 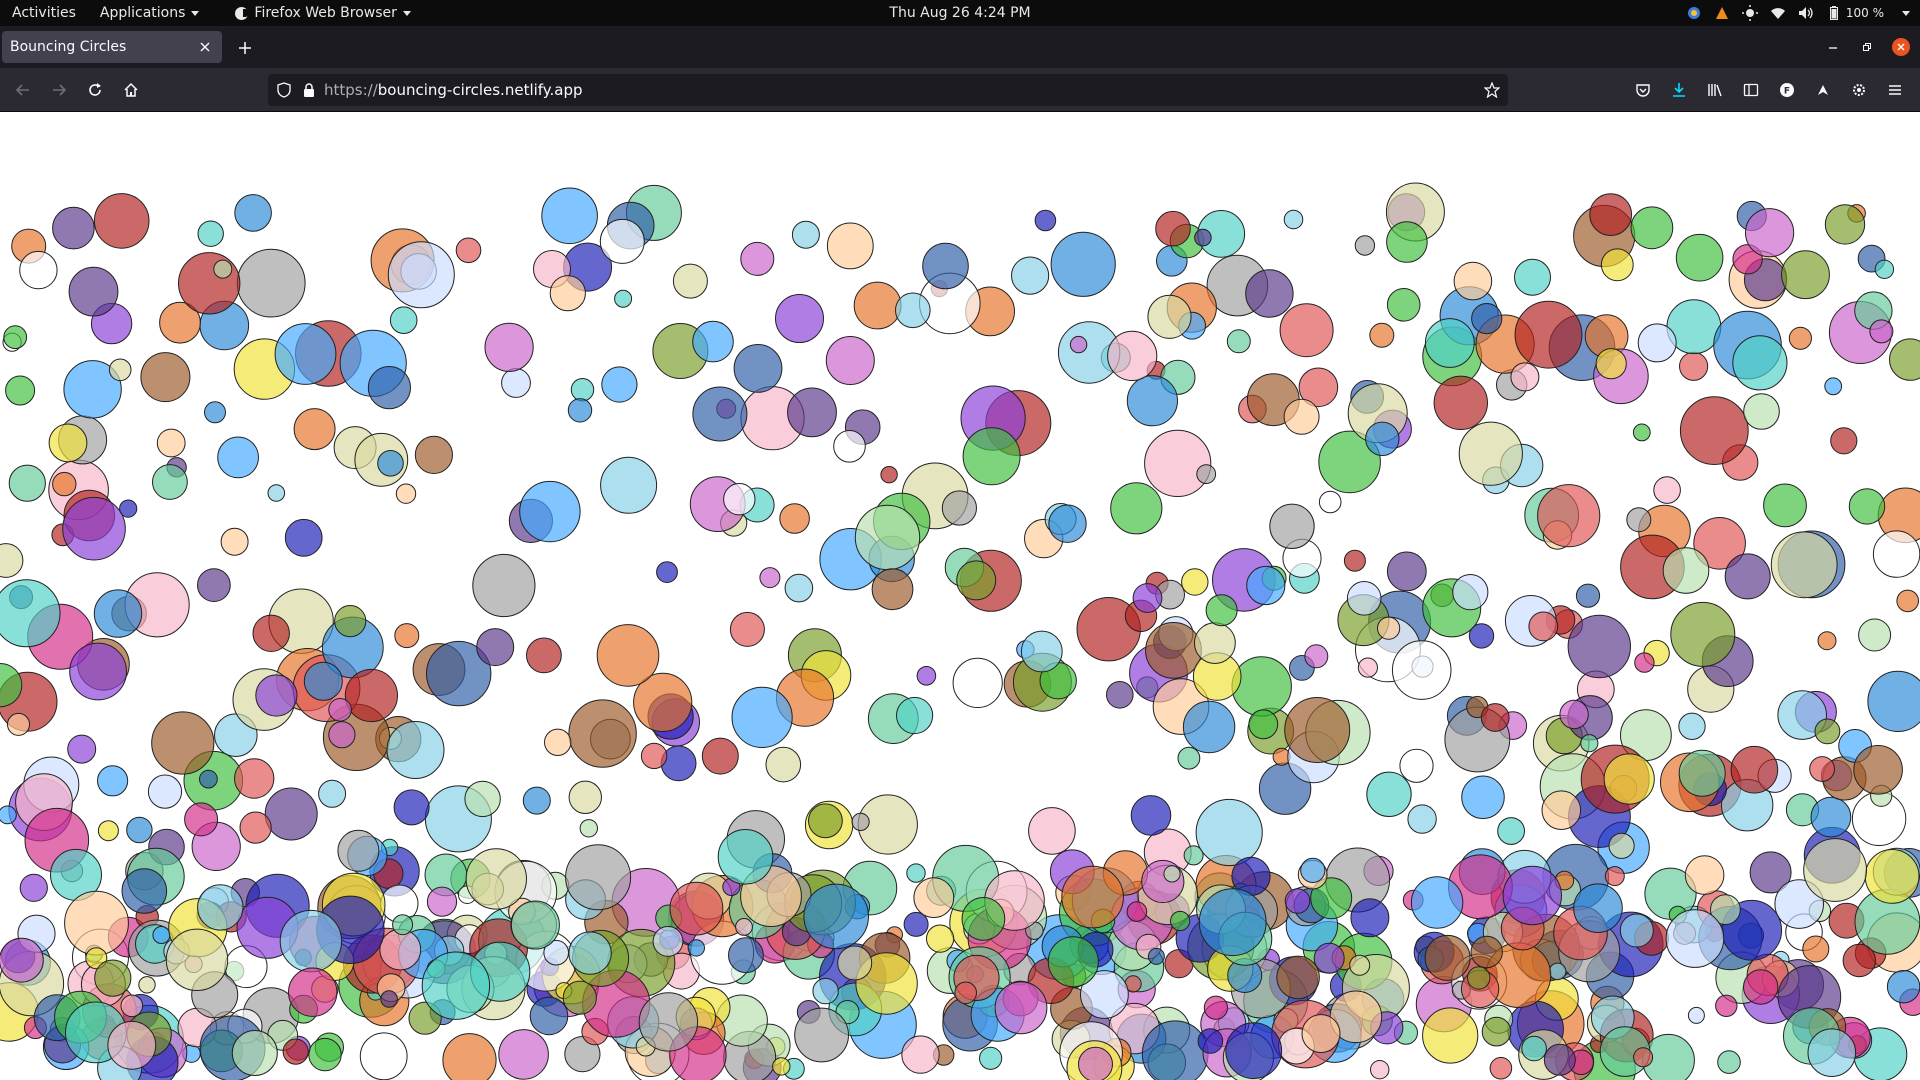 What do you see at coordinates (1778, 13) in the screenshot?
I see `wifi-icon` at bounding box center [1778, 13].